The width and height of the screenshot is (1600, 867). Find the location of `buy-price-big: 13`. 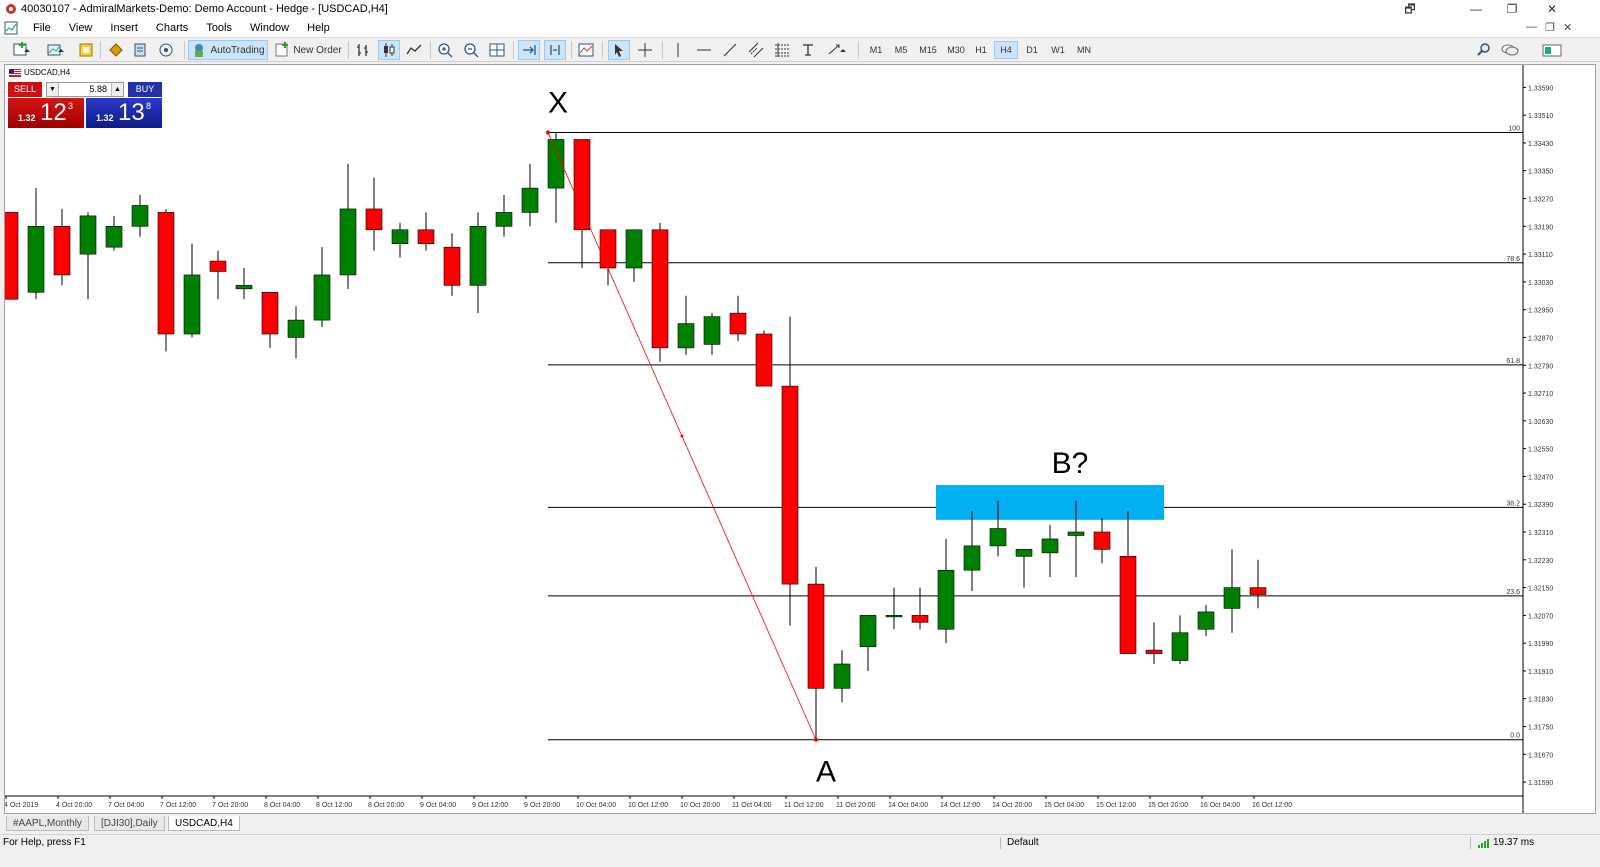

buy-price-big: 13 is located at coordinates (131, 112).